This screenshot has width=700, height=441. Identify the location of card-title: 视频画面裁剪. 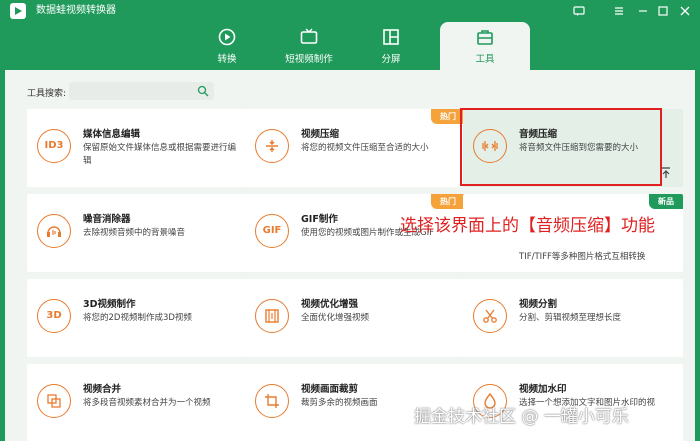
(330, 389).